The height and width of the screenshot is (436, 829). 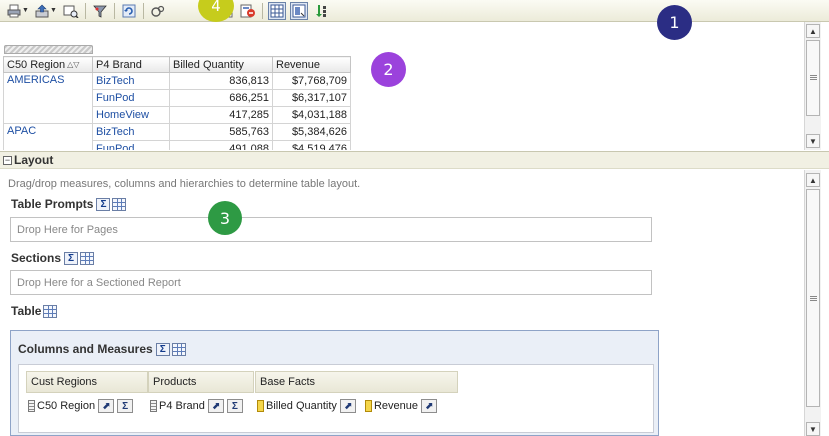 I want to click on group-cust-regions: Cust Regions C50 Region ⬈ Σ, so click(x=87, y=395).